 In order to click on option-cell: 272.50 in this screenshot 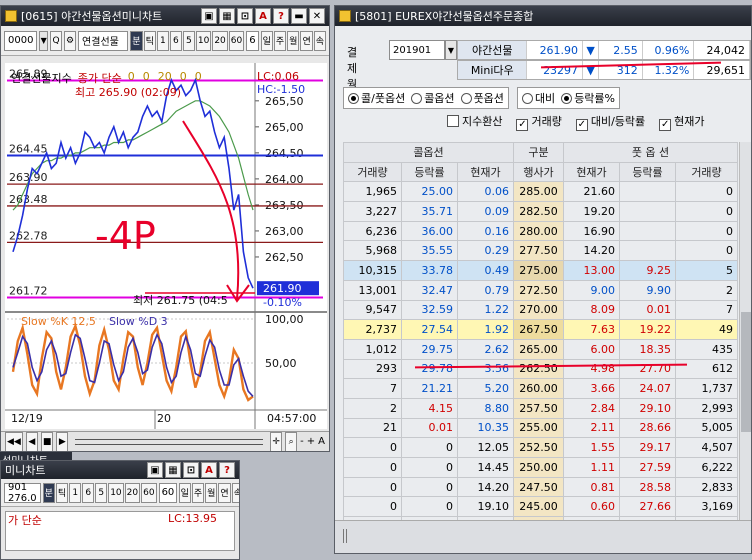, I will do `click(538, 290)`.